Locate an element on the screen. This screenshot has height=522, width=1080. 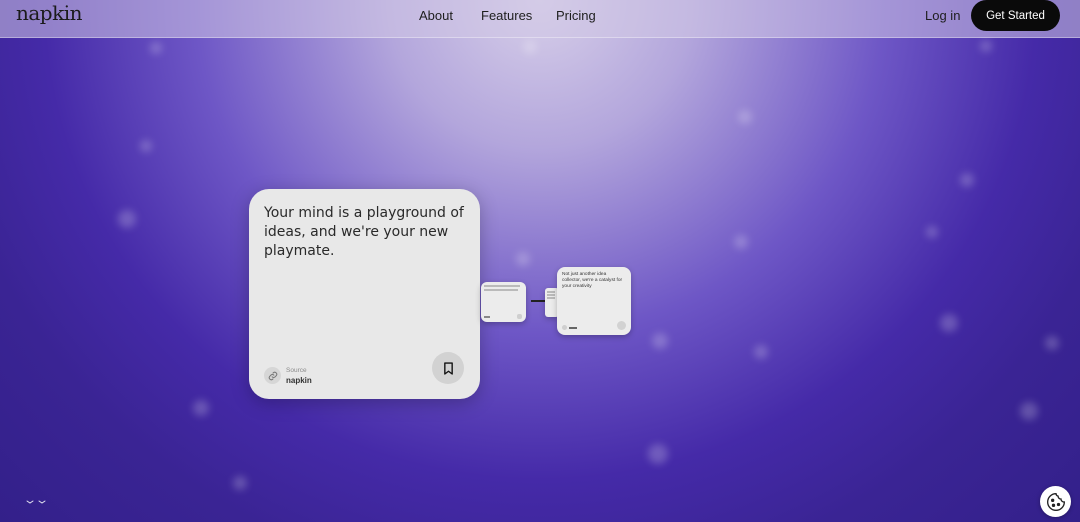
cookie-icon is located at coordinates (1055, 501).